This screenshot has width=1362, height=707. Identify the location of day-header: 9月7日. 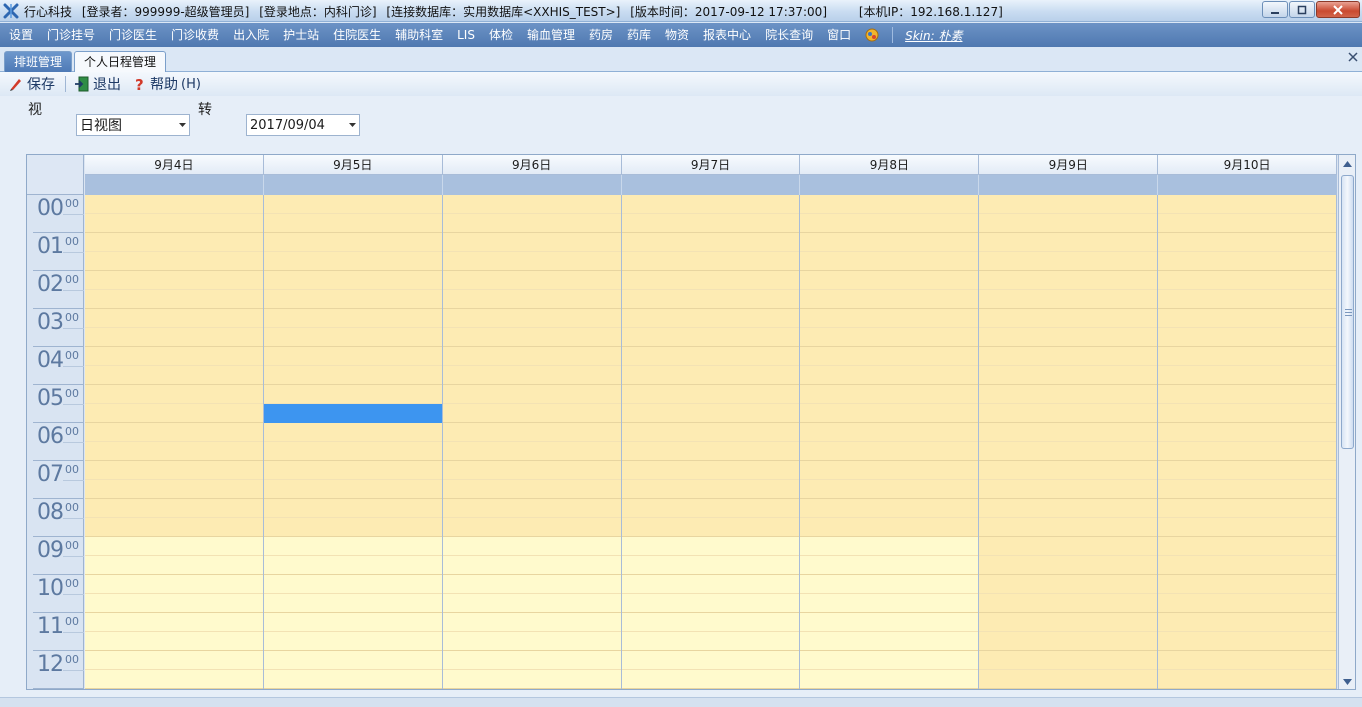
(711, 165).